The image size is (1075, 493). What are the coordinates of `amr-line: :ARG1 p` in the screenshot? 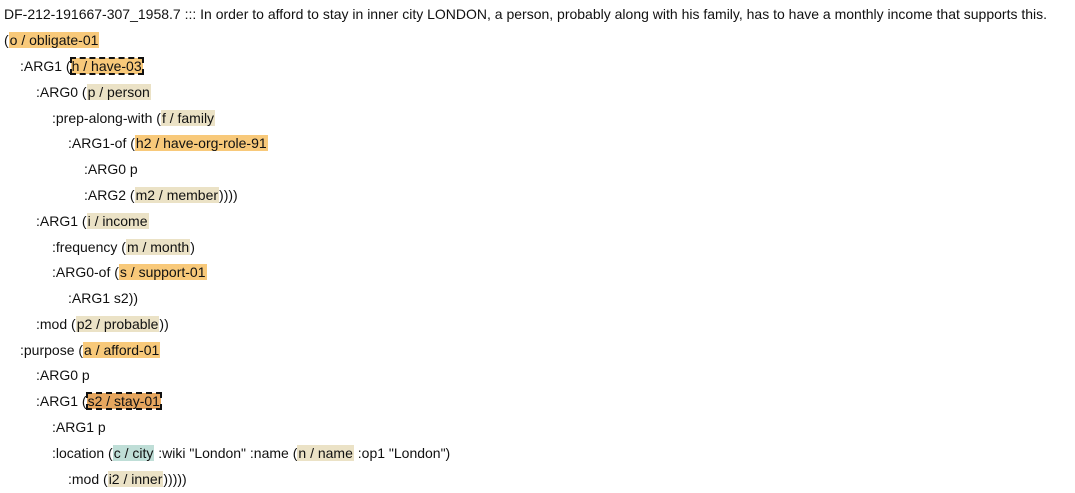 It's located at (79, 427).